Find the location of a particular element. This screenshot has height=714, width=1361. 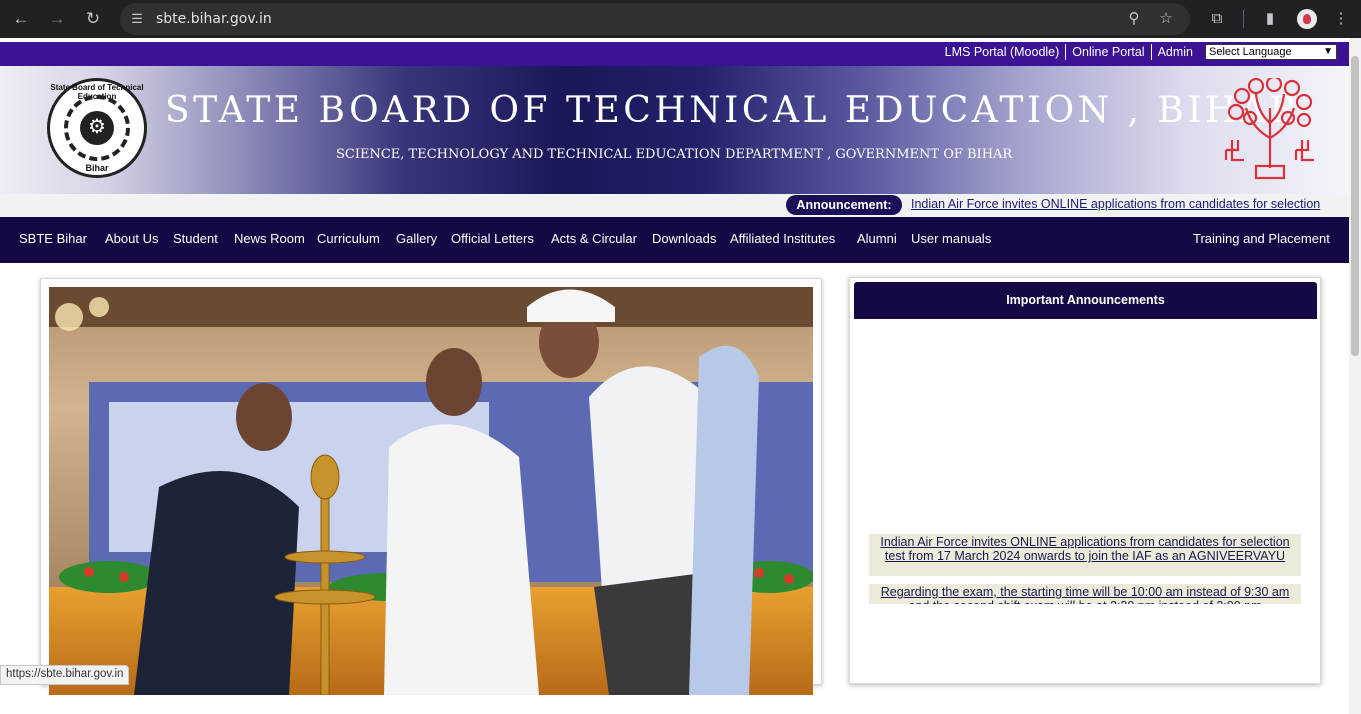

nav-alumni: Alumni is located at coordinates (877, 238).